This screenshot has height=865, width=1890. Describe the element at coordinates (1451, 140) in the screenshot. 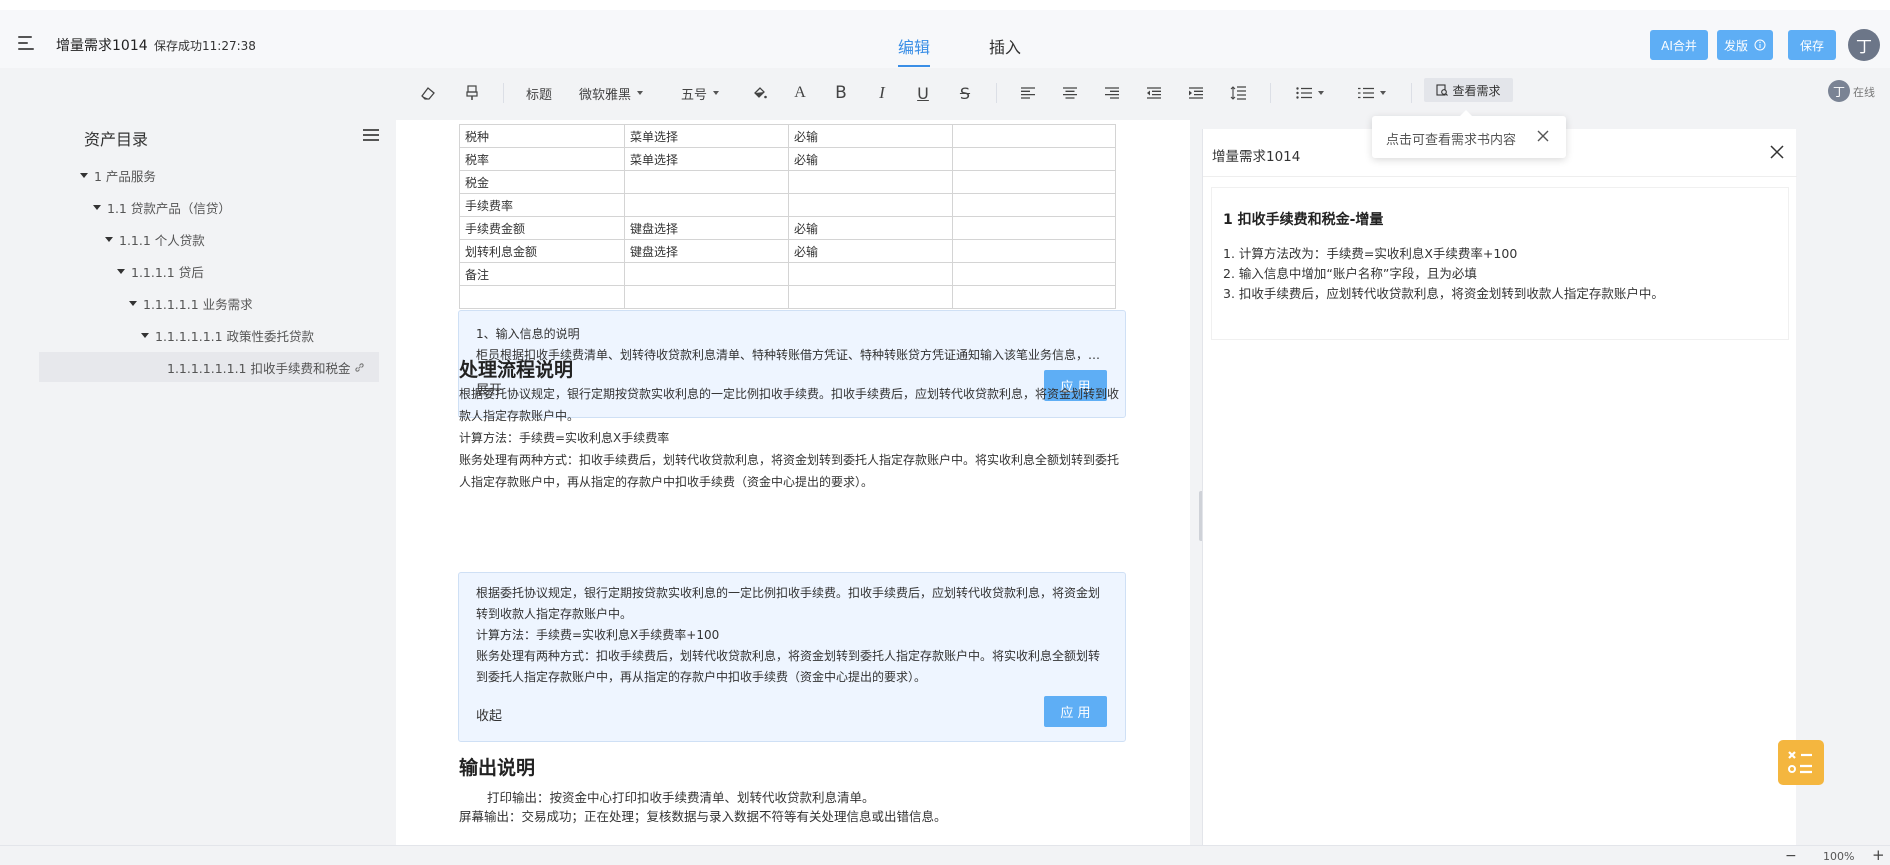

I see `tooltip-text: 点击可查看需求书内容` at that location.